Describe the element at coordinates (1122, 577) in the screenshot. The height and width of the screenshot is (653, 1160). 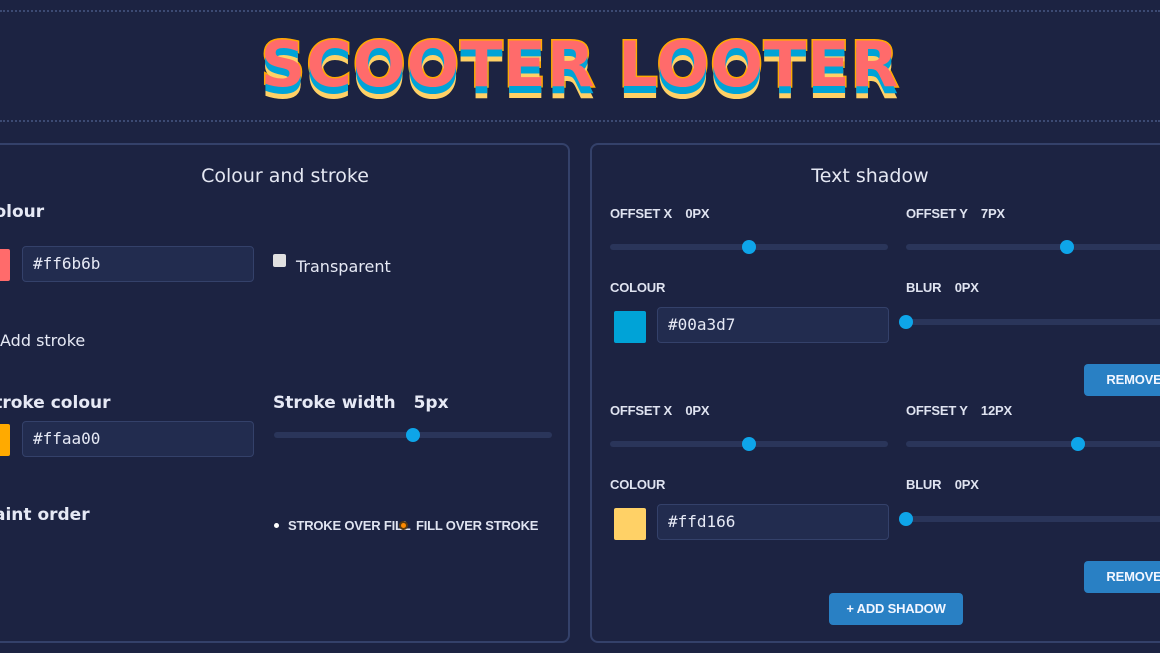
I see `shadow-2-remove-button: REMOVE` at that location.